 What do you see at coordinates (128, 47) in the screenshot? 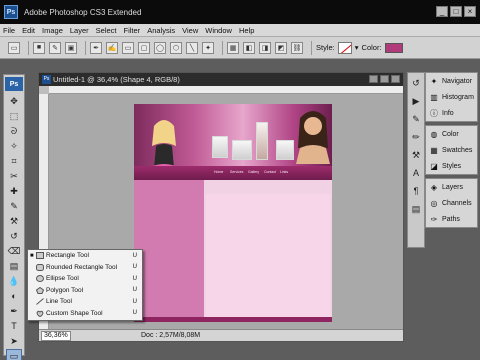
I see `rectangle-shape-icon: ▭` at bounding box center [128, 47].